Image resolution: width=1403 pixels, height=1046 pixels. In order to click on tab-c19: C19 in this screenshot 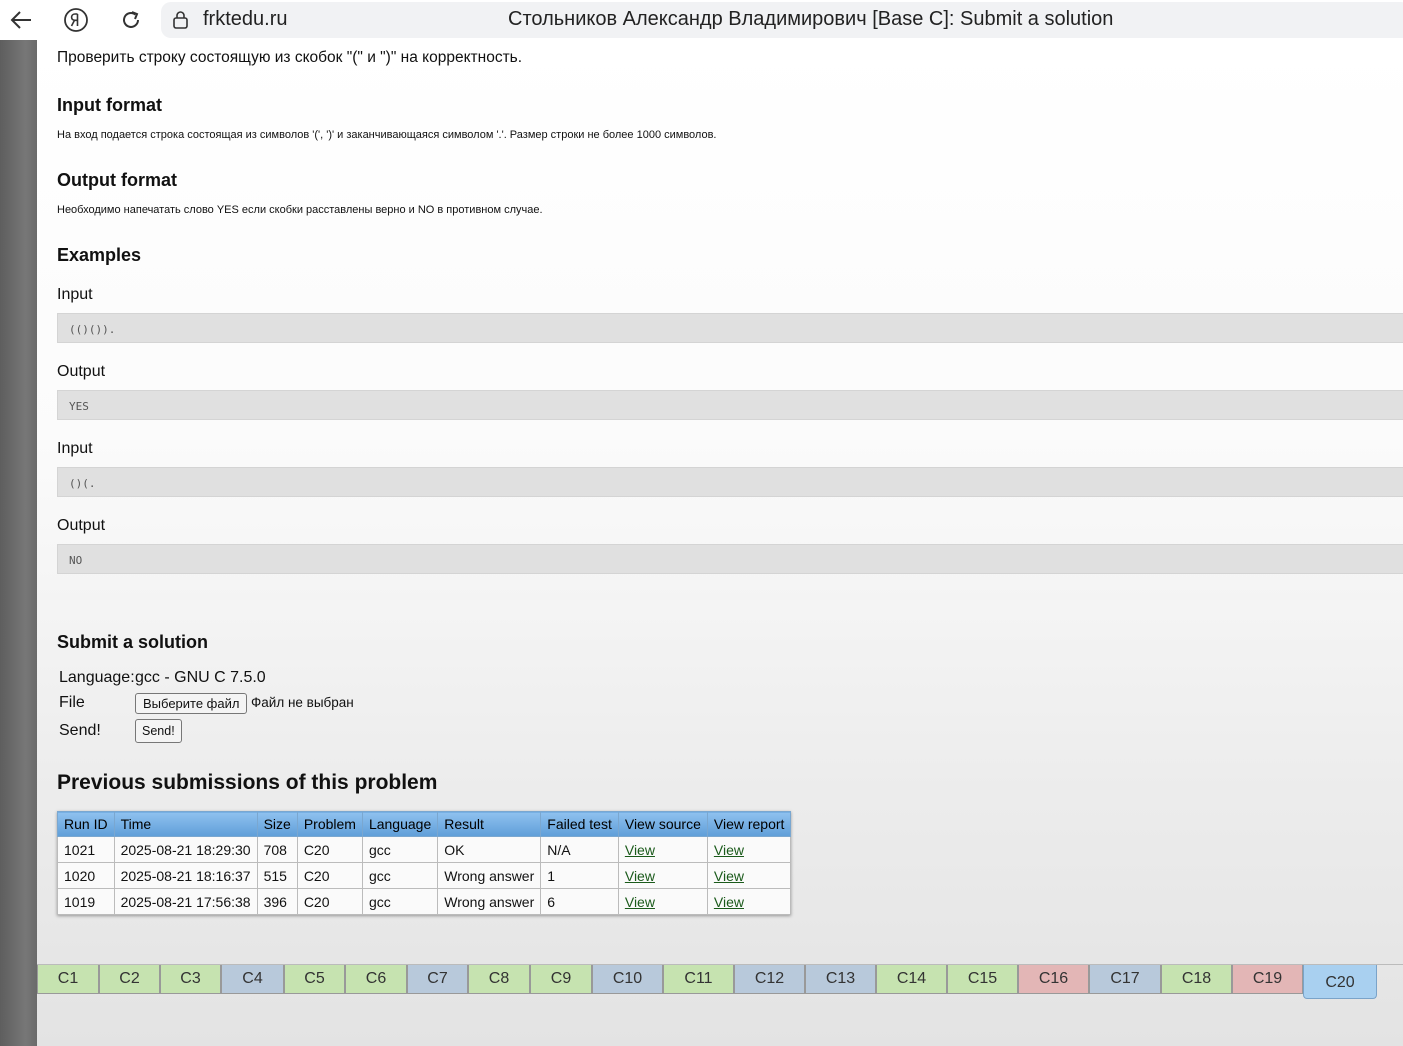, I will do `click(1267, 979)`.